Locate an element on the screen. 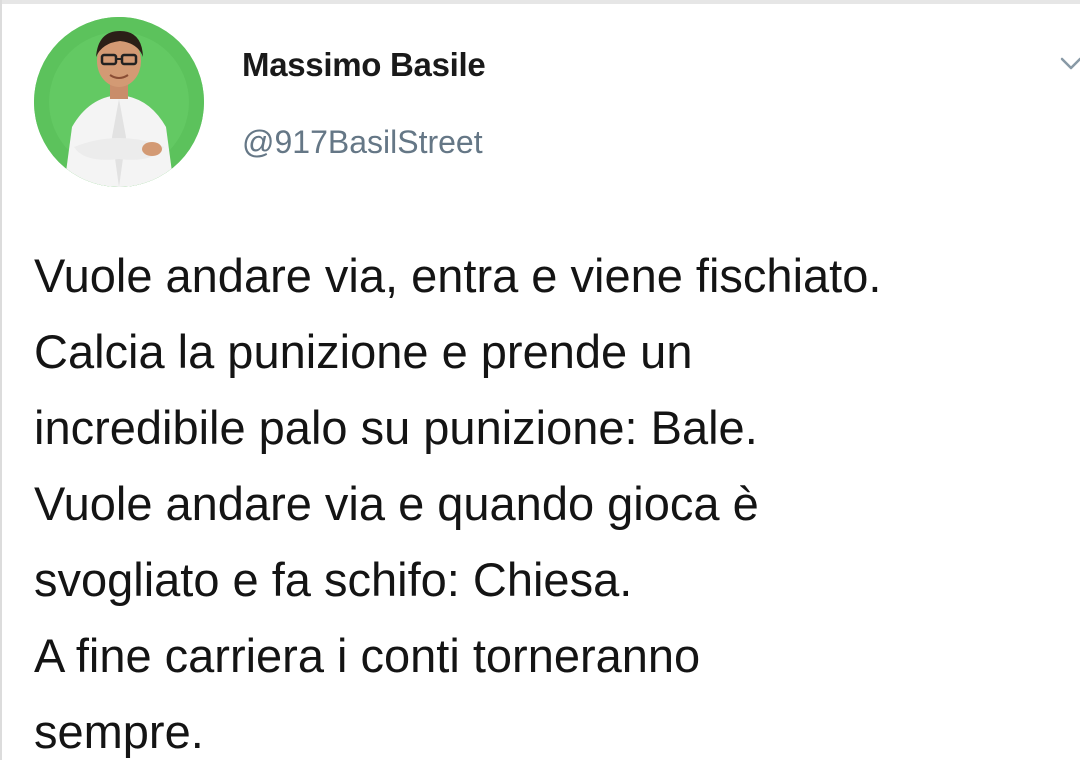  tweet-text-line: A fine carriera i conti torneranno is located at coordinates (367, 655).